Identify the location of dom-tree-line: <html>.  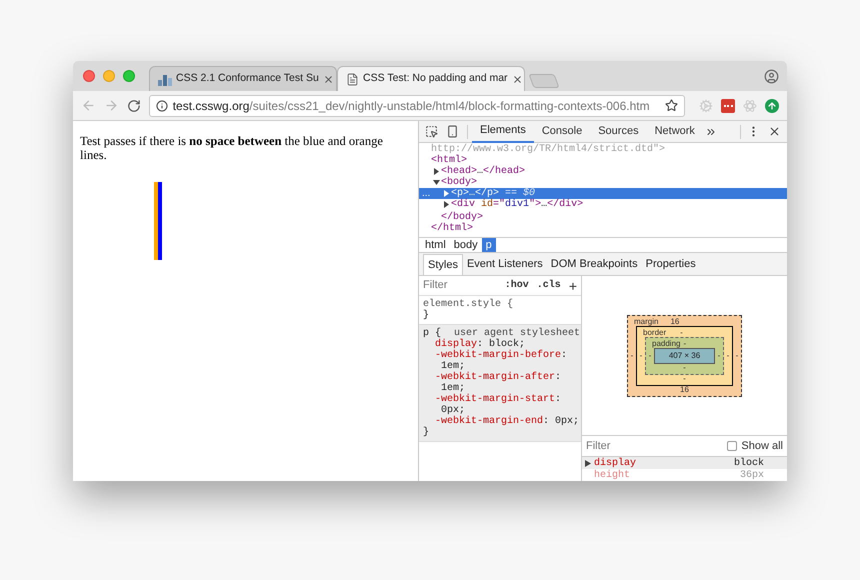
(603, 160).